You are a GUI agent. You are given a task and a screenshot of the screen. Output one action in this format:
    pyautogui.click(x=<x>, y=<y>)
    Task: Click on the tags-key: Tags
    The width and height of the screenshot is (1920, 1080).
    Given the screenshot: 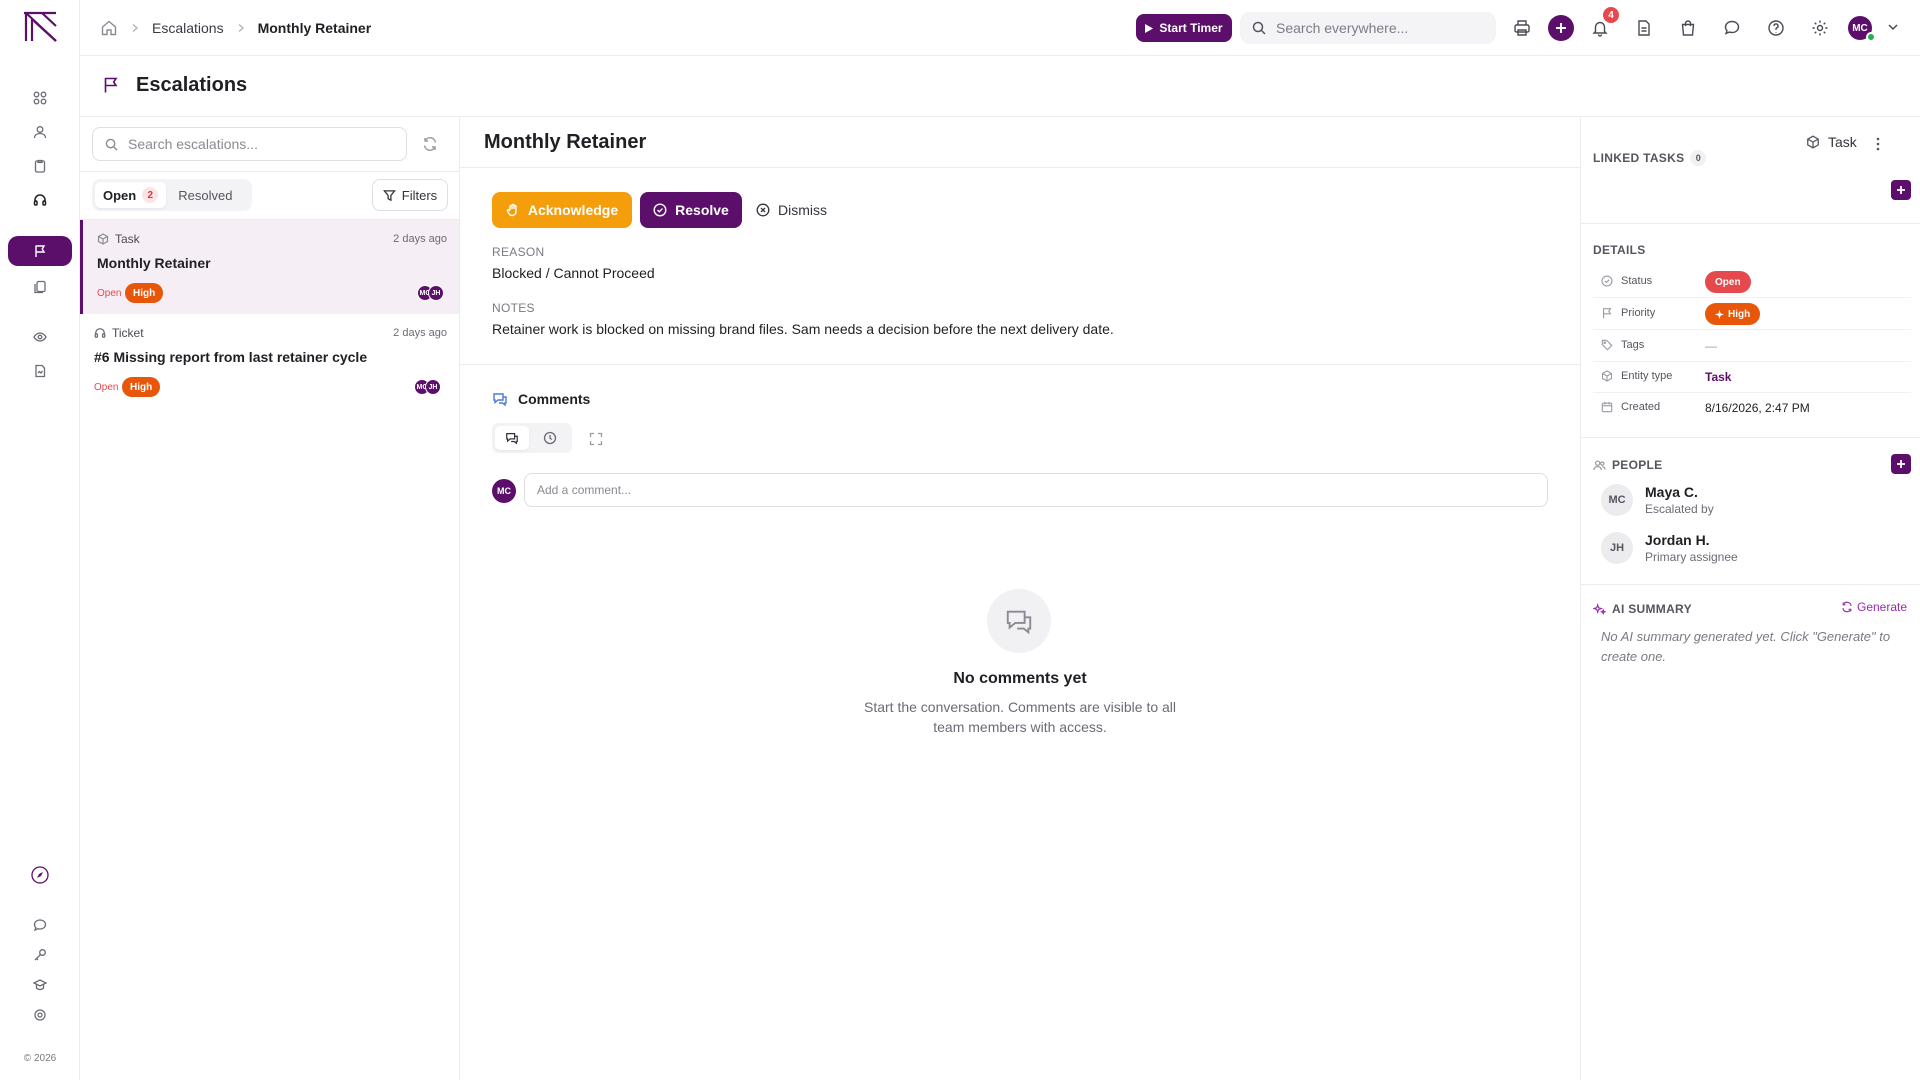 What is the action you would take?
    pyautogui.click(x=1633, y=345)
    